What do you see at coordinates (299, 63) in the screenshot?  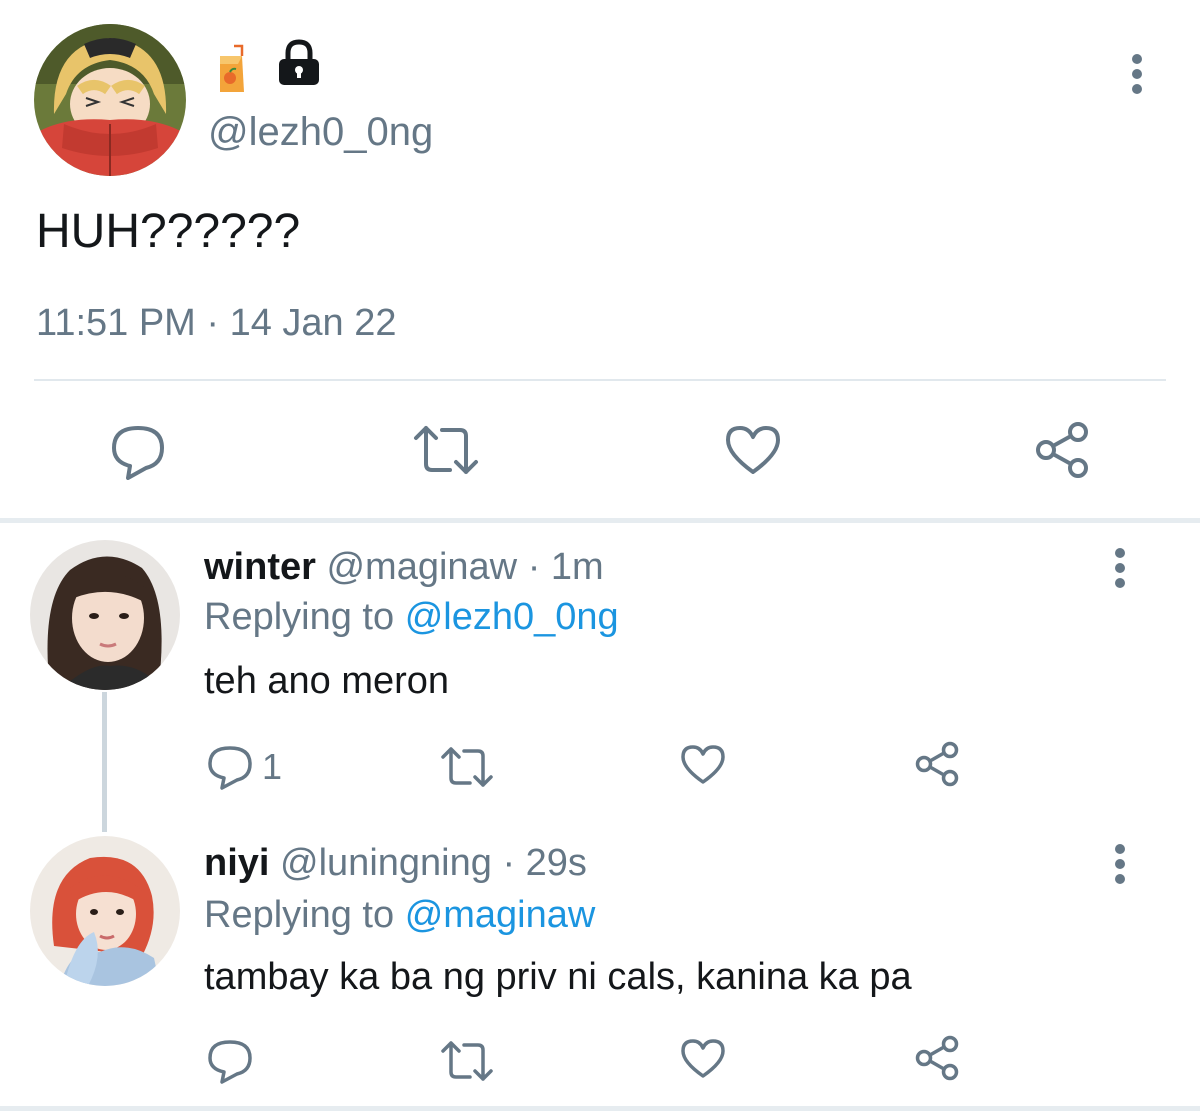 I see `lock-icon` at bounding box center [299, 63].